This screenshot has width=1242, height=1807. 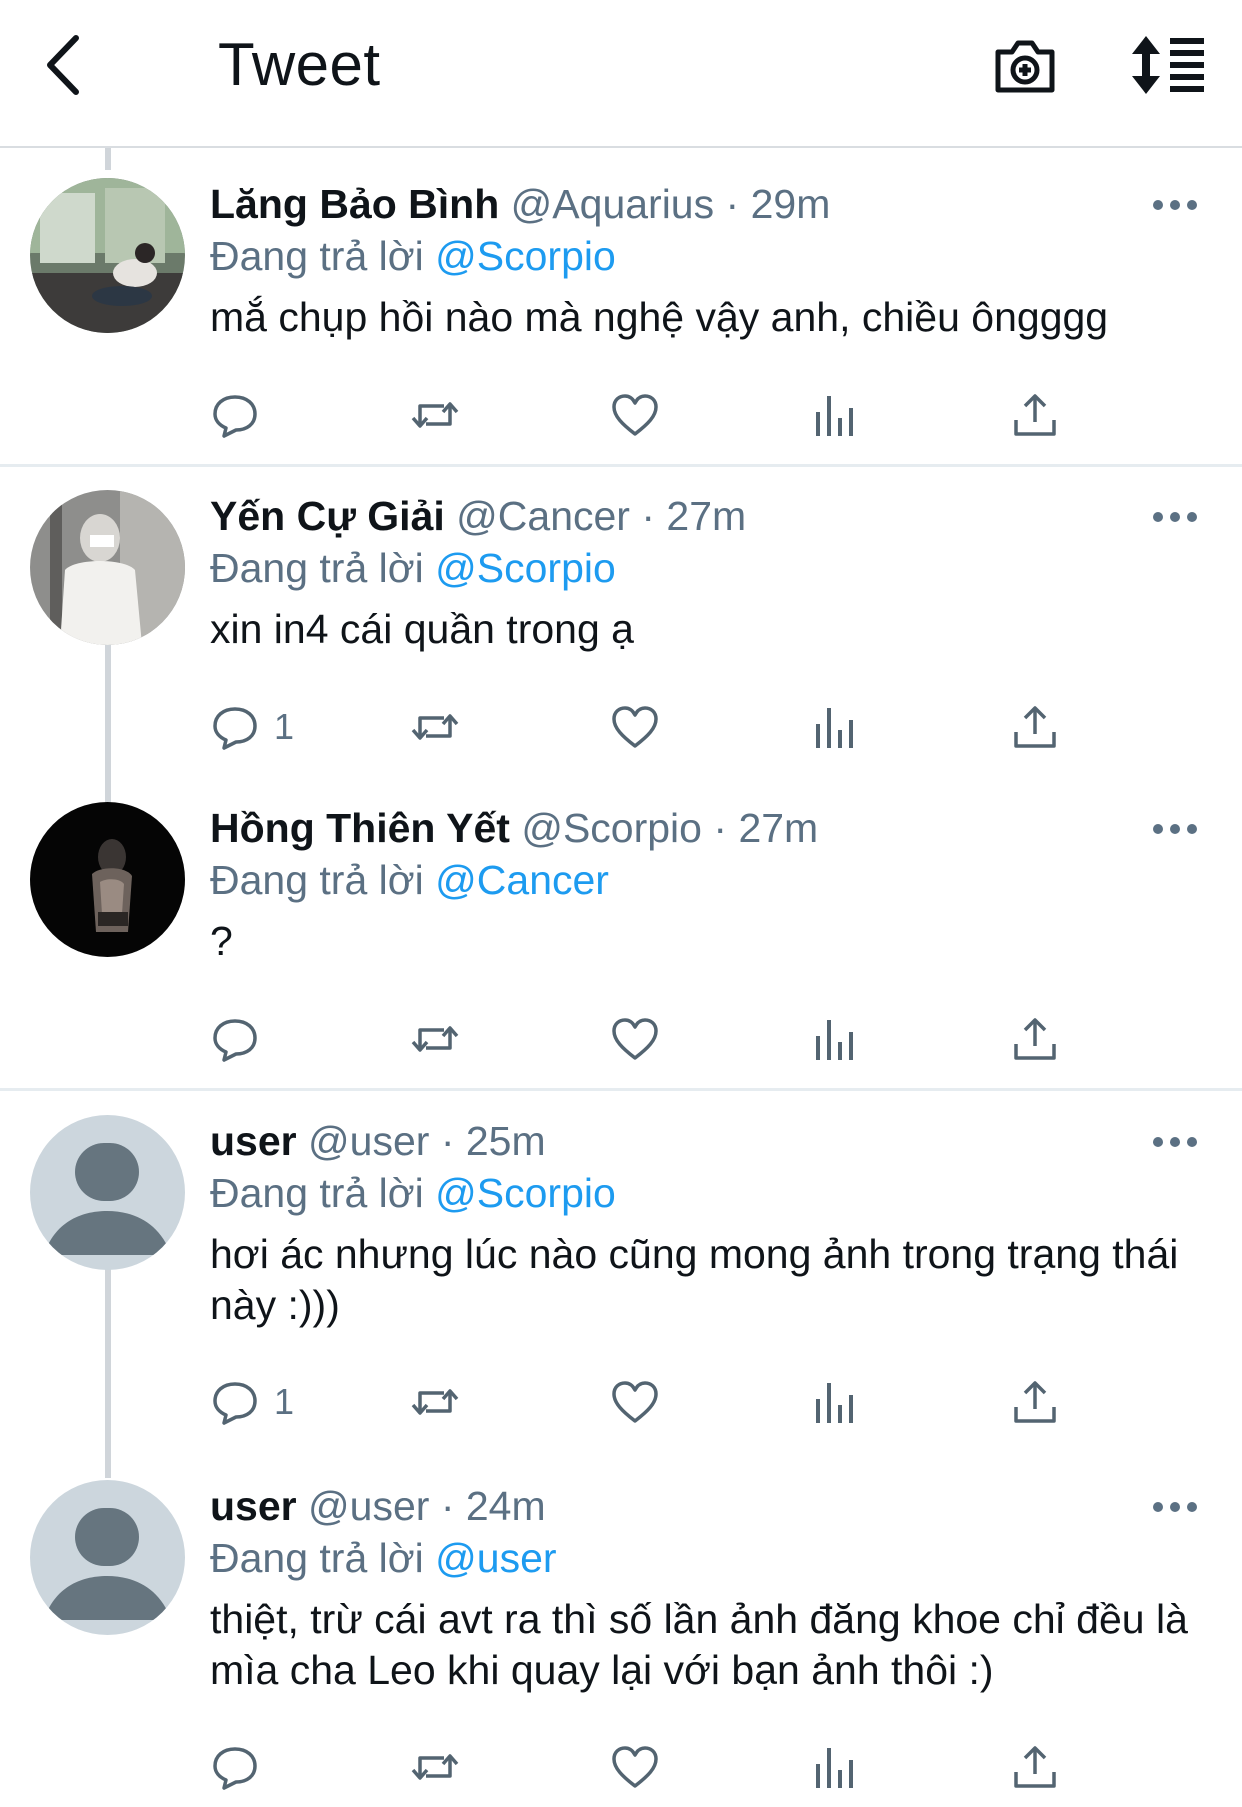 What do you see at coordinates (360, 828) in the screenshot?
I see `author-name: Hồng Thiên Yết` at bounding box center [360, 828].